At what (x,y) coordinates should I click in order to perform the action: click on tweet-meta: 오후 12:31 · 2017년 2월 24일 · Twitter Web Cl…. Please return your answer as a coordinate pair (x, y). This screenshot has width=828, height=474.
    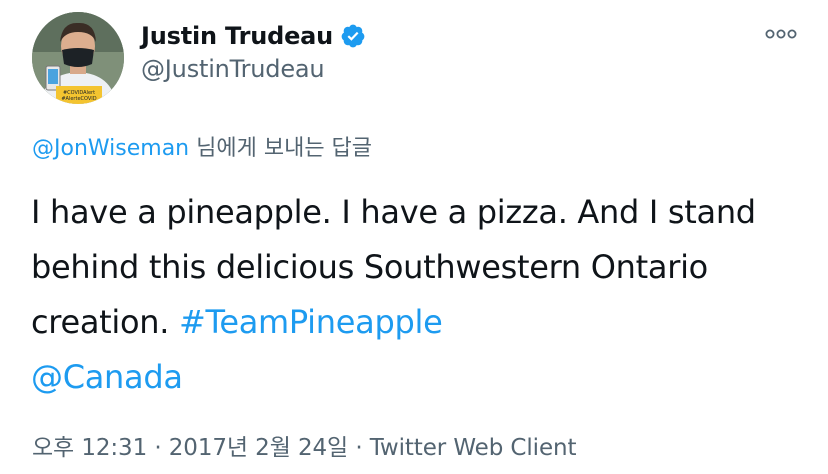
    Looking at the image, I should click on (304, 445).